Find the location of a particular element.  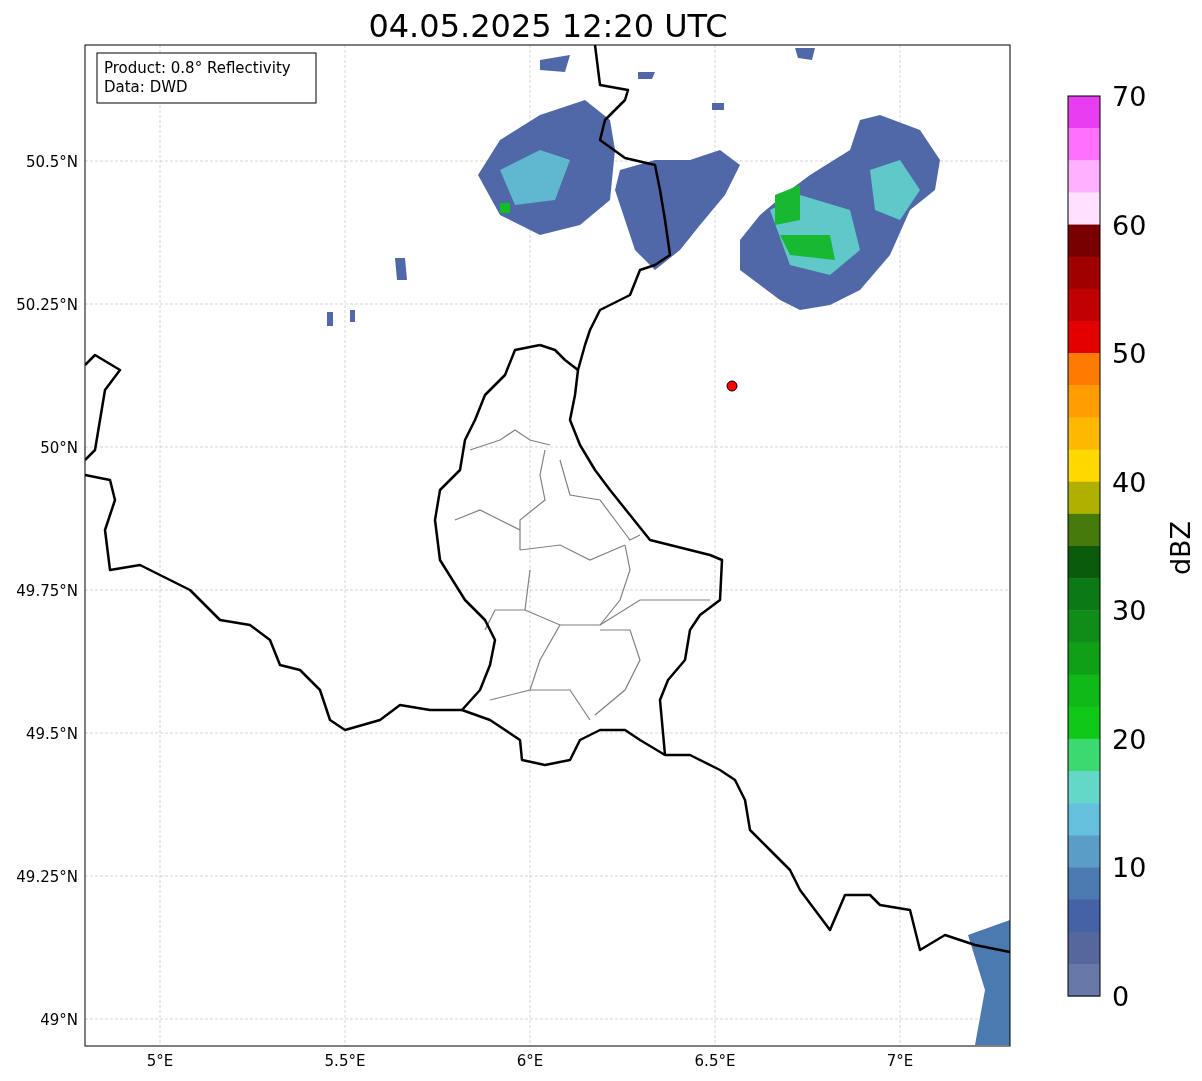

tick-label: 50.5°N is located at coordinates (51, 162).